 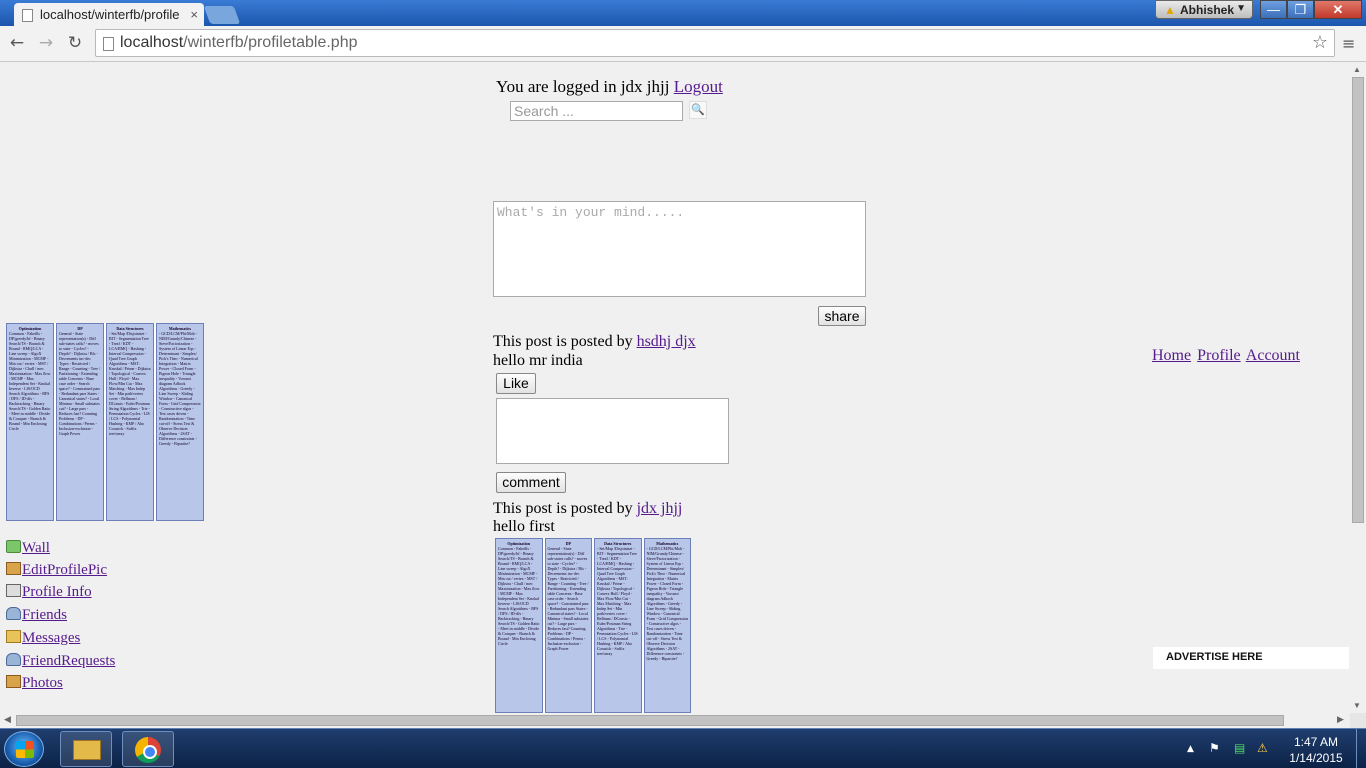 What do you see at coordinates (13, 636) in the screenshot?
I see `messages-icon` at bounding box center [13, 636].